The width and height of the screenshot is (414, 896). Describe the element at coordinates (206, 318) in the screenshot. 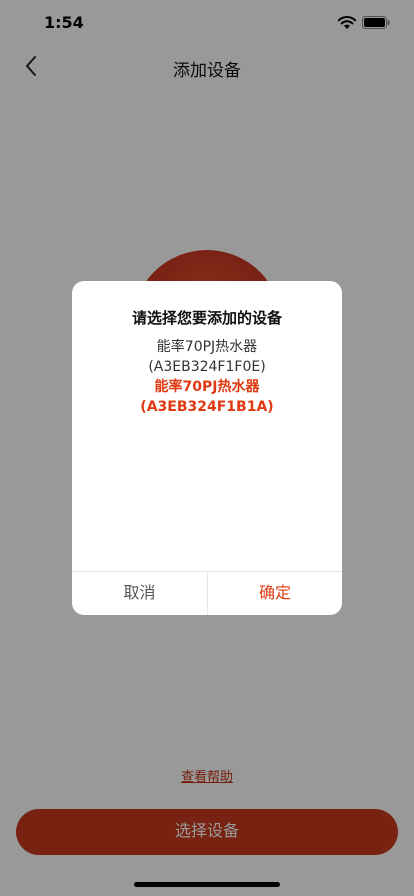

I see `dialog-title: 请选择您要添加的设备` at that location.